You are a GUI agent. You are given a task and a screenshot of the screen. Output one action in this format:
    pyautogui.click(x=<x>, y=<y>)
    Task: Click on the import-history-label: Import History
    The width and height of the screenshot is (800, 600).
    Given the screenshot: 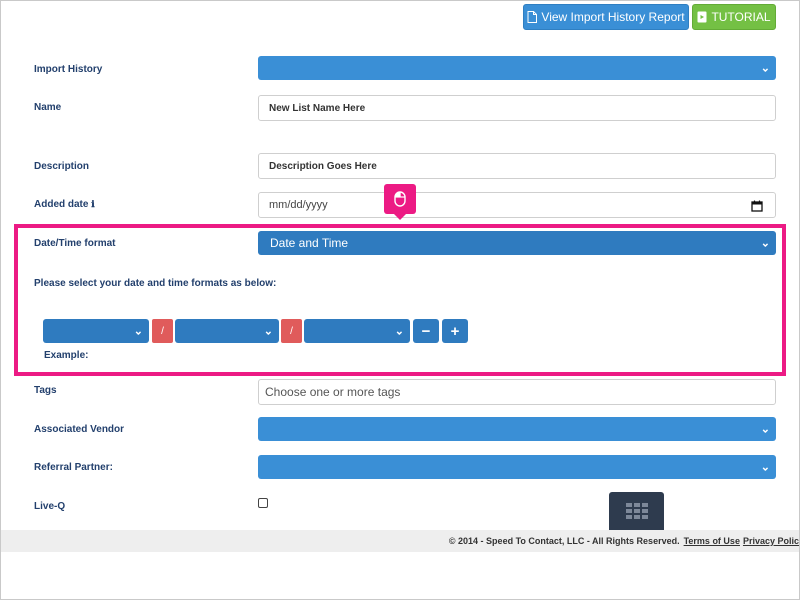 What is the action you would take?
    pyautogui.click(x=68, y=69)
    